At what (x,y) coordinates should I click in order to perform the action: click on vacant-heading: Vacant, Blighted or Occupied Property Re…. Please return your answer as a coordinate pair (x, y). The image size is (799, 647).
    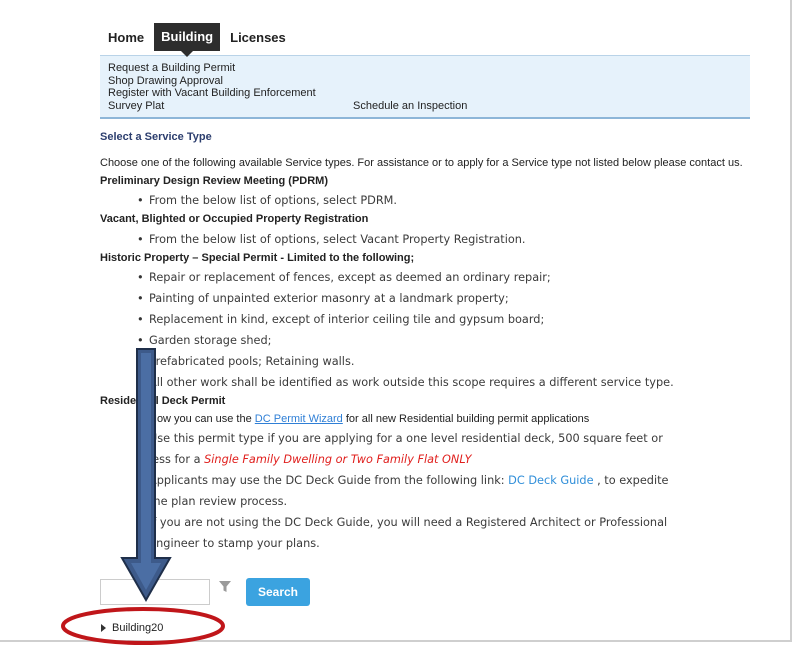
    Looking at the image, I should click on (234, 219).